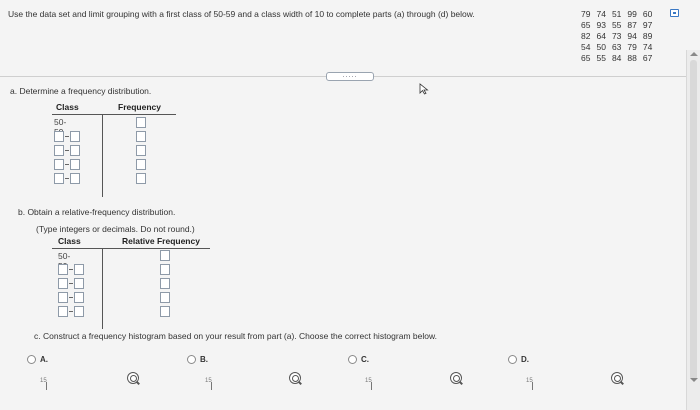 This screenshot has width=700, height=410. I want to click on option-d-zoom-icon, so click(617, 378).